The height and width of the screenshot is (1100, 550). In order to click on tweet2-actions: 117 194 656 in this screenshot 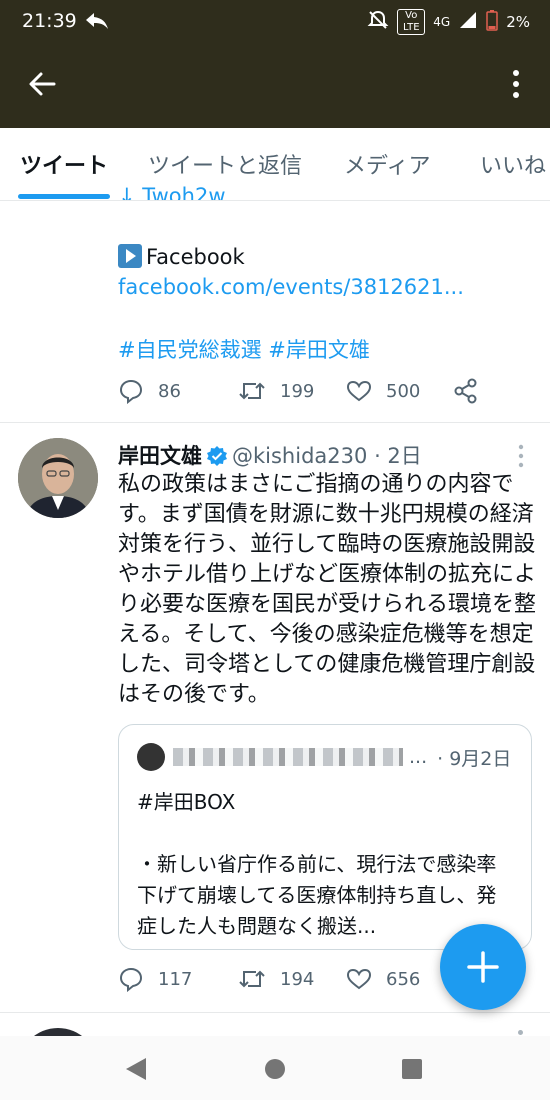, I will do `click(286, 979)`.